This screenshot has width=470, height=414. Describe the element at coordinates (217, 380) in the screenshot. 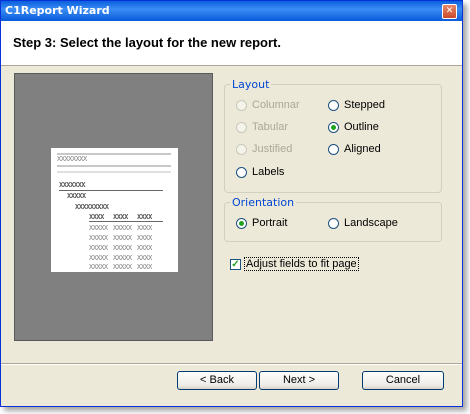

I see `back-button: < Back` at that location.